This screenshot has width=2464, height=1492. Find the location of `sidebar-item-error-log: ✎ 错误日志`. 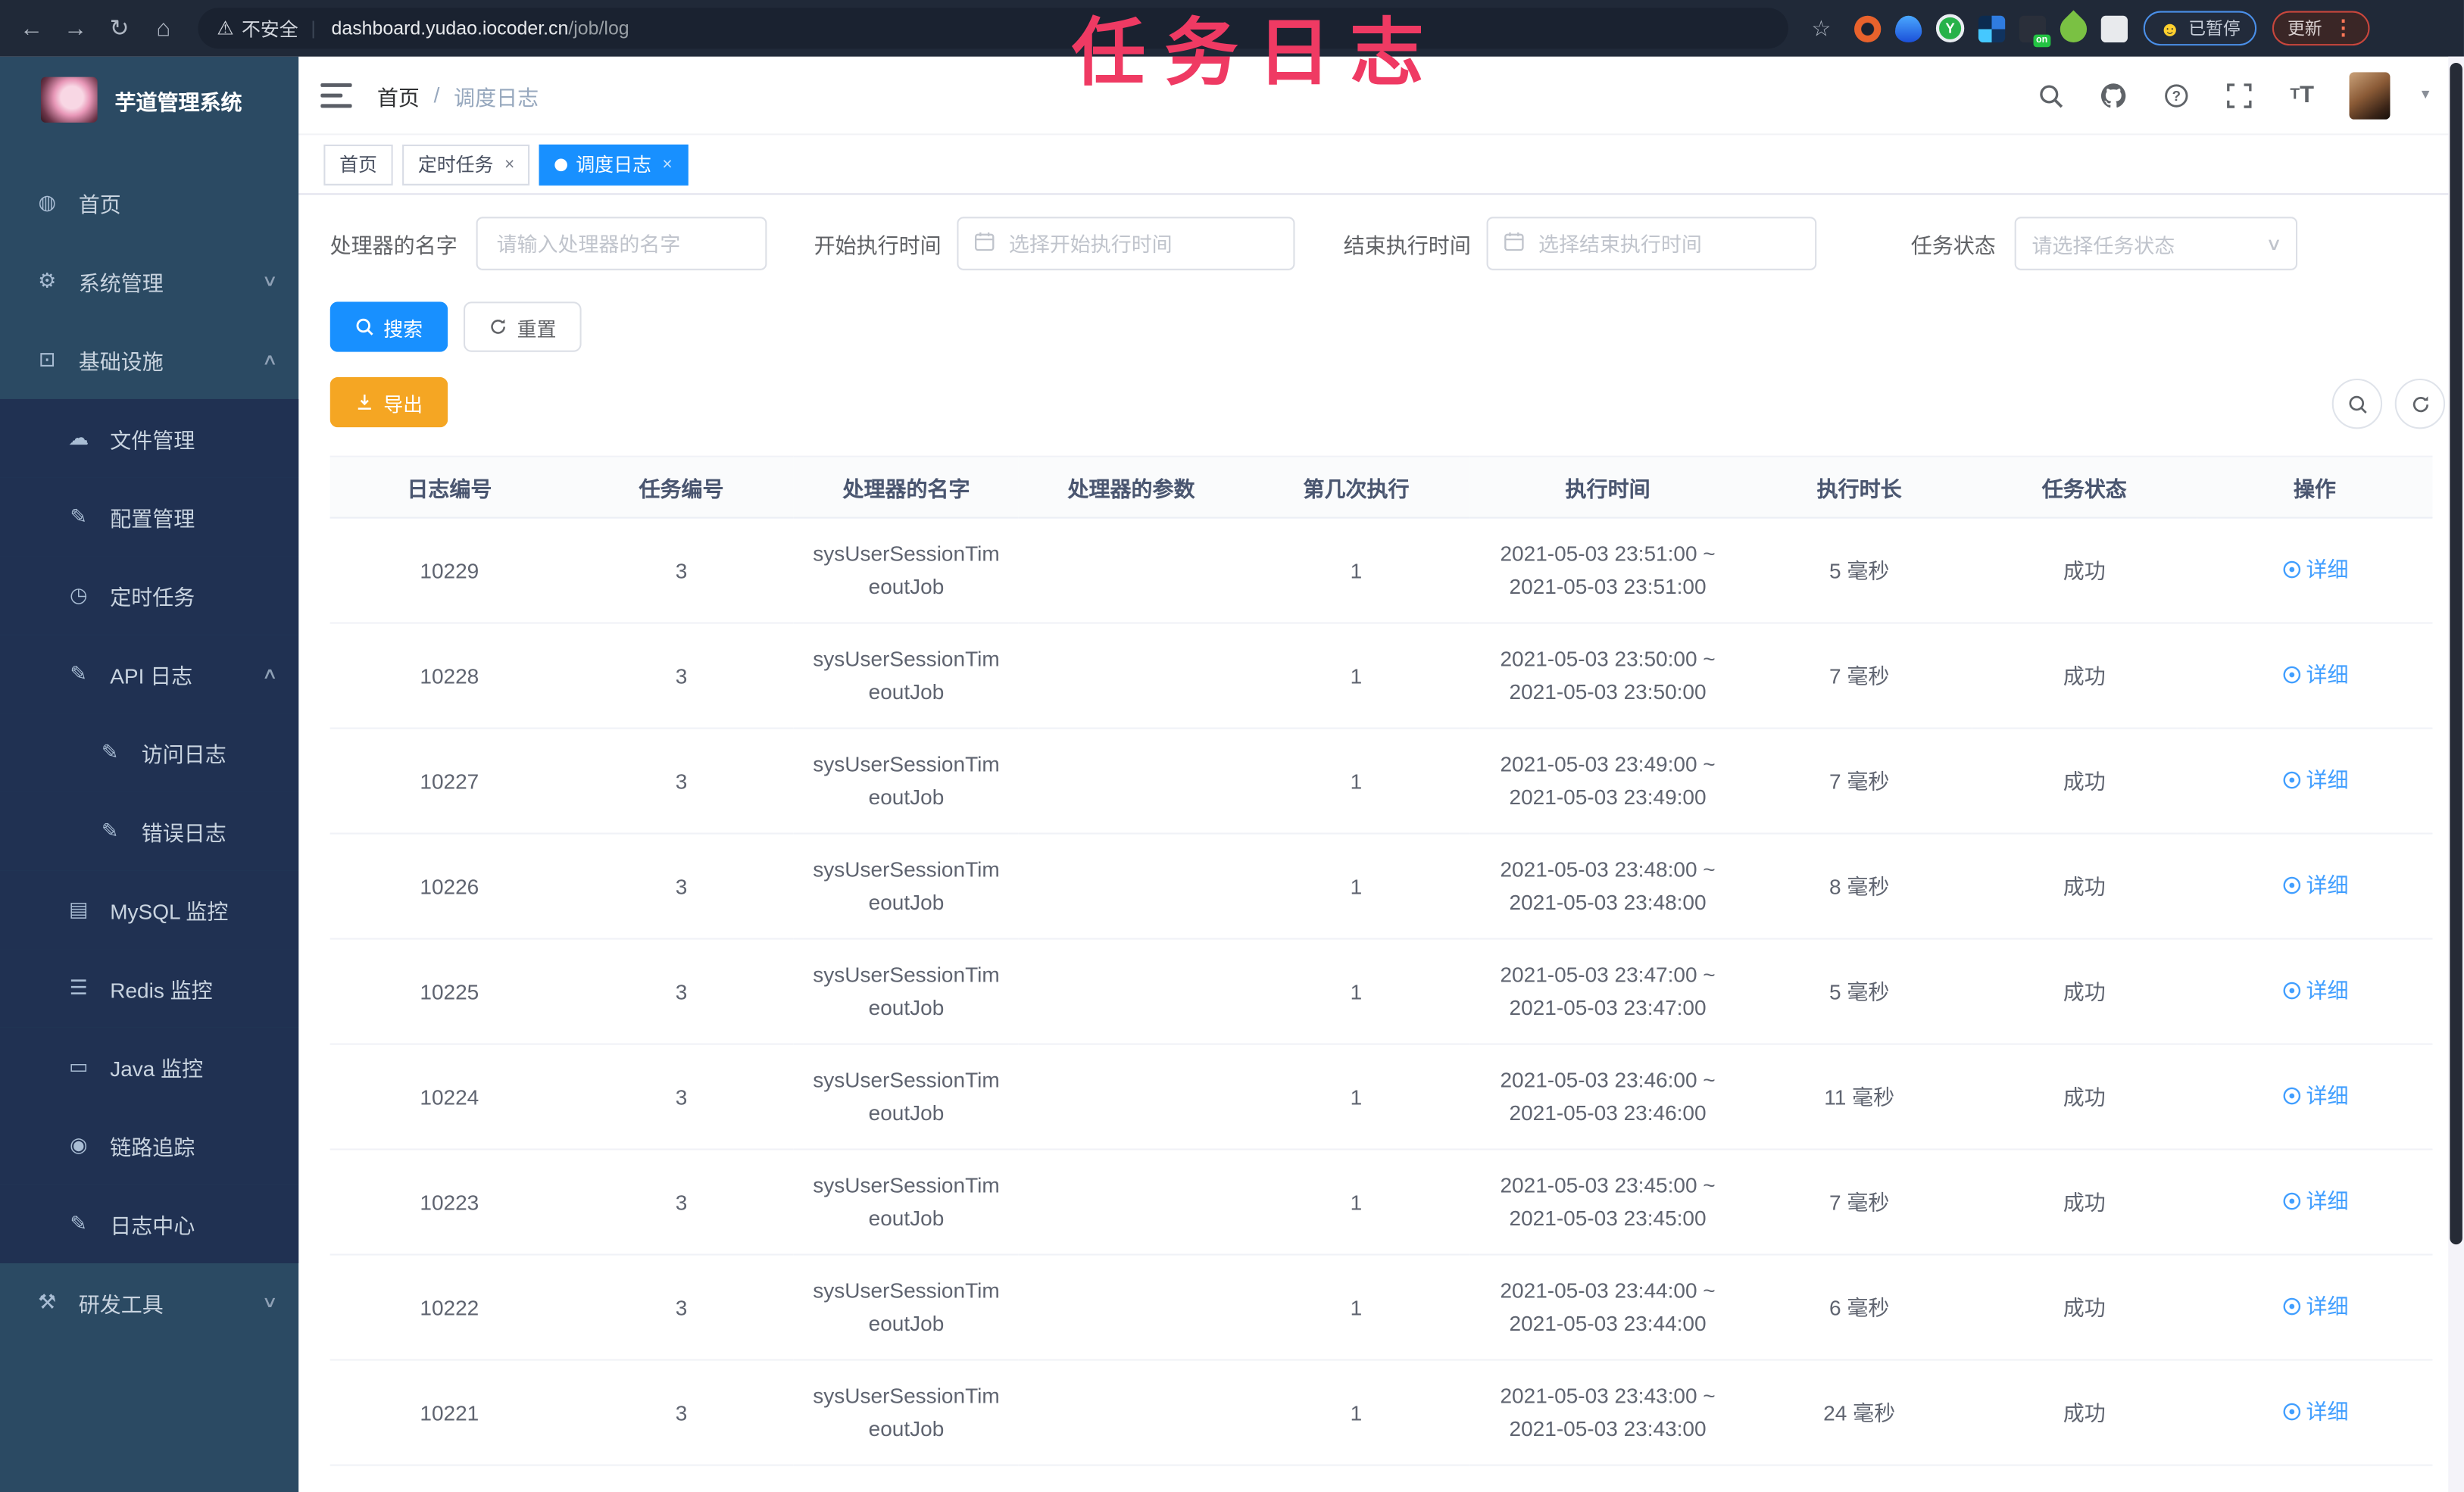

sidebar-item-error-log: ✎ 错误日志 is located at coordinates (149, 831).